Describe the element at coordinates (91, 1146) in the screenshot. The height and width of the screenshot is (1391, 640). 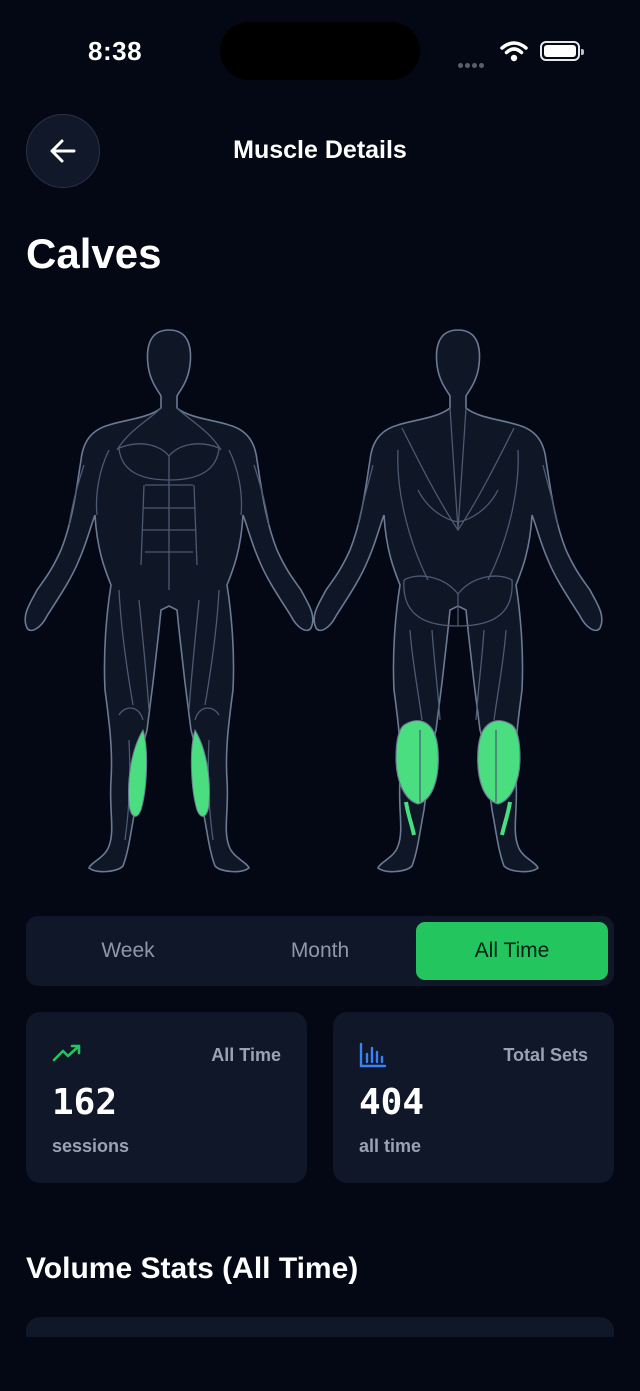
I see `stat-sublabel: sessions` at that location.